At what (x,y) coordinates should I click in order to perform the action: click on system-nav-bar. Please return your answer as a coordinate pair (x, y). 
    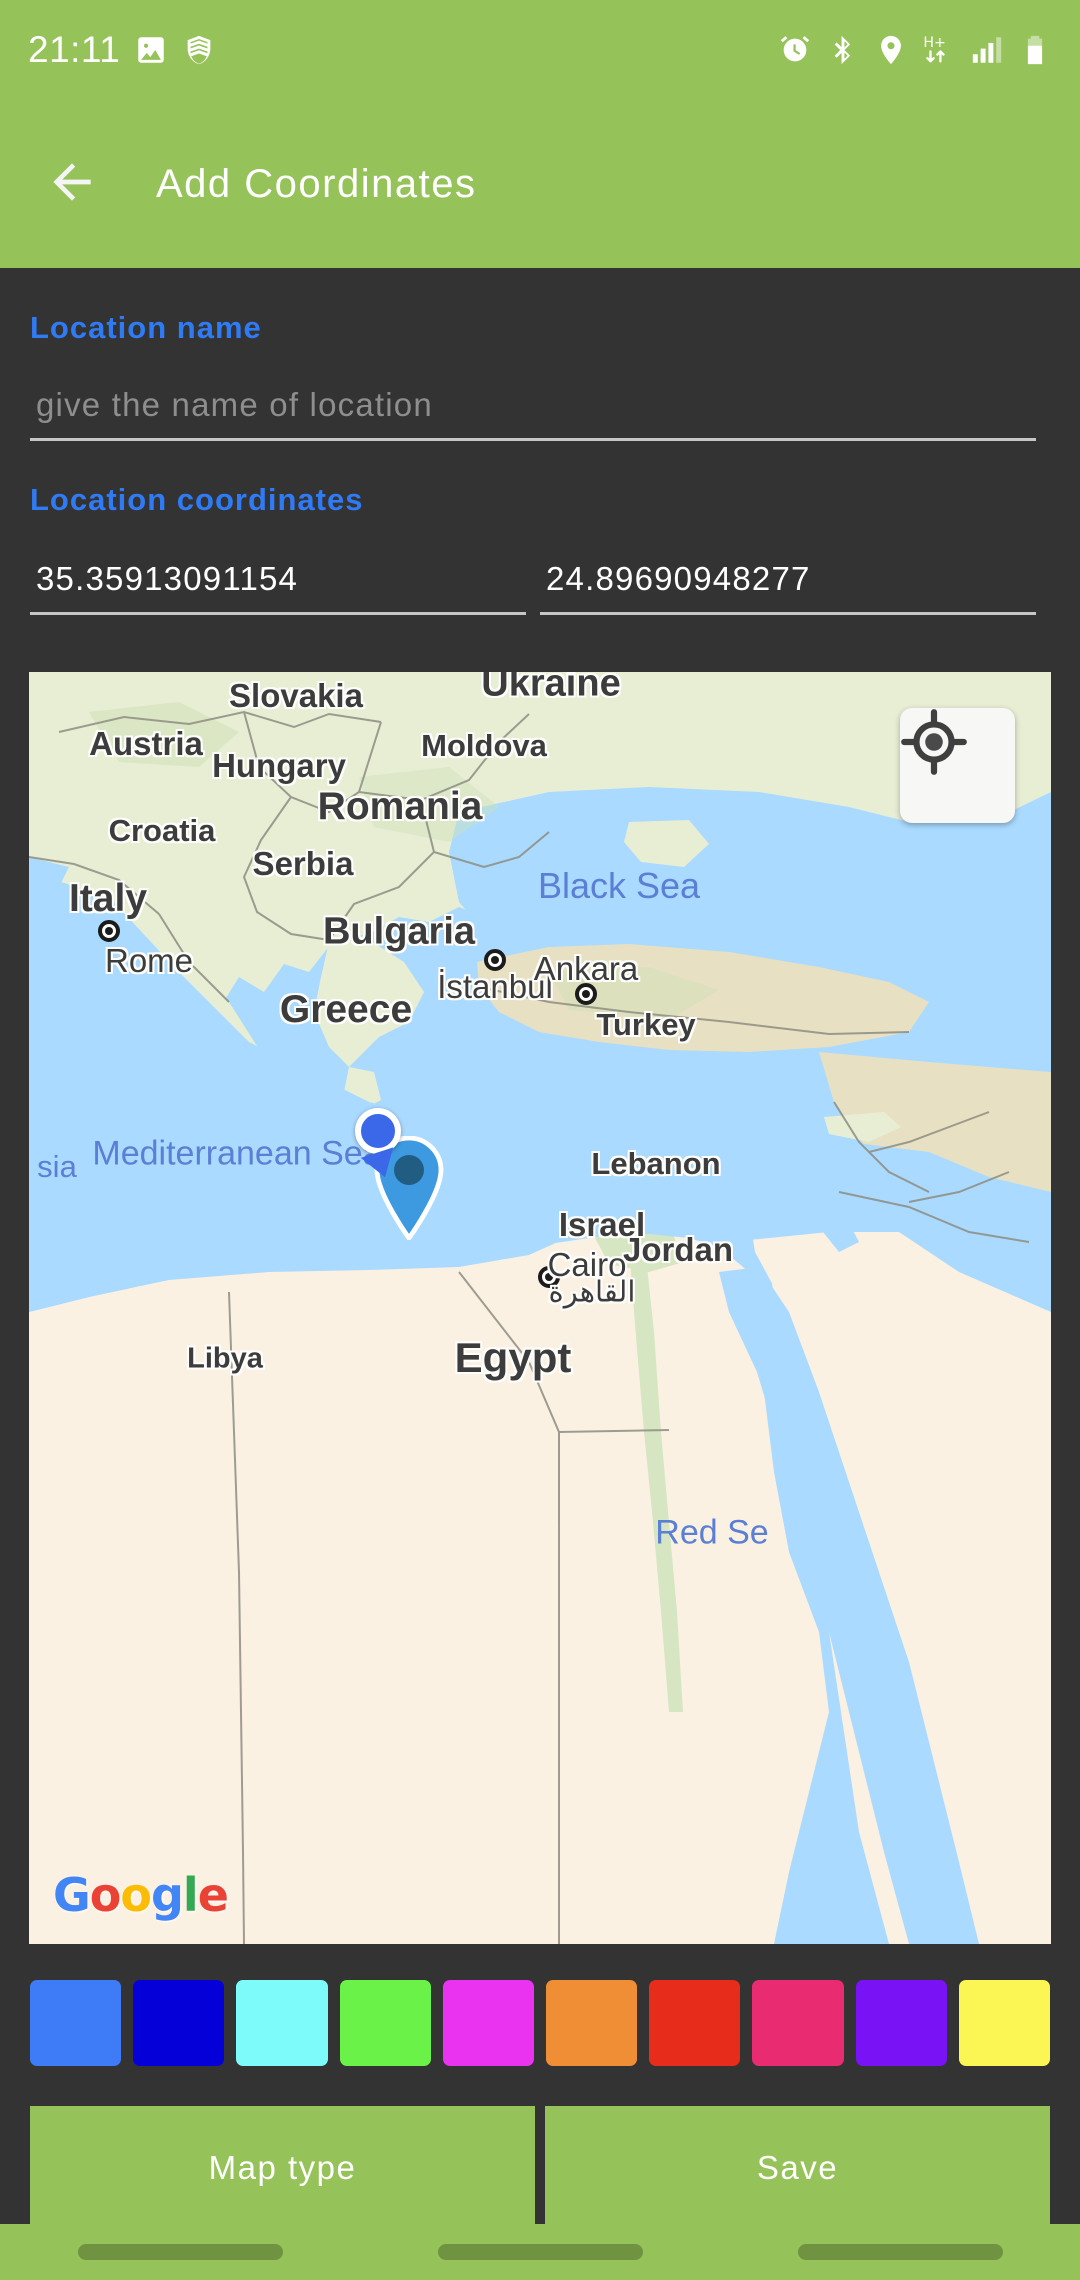
    Looking at the image, I should click on (540, 2252).